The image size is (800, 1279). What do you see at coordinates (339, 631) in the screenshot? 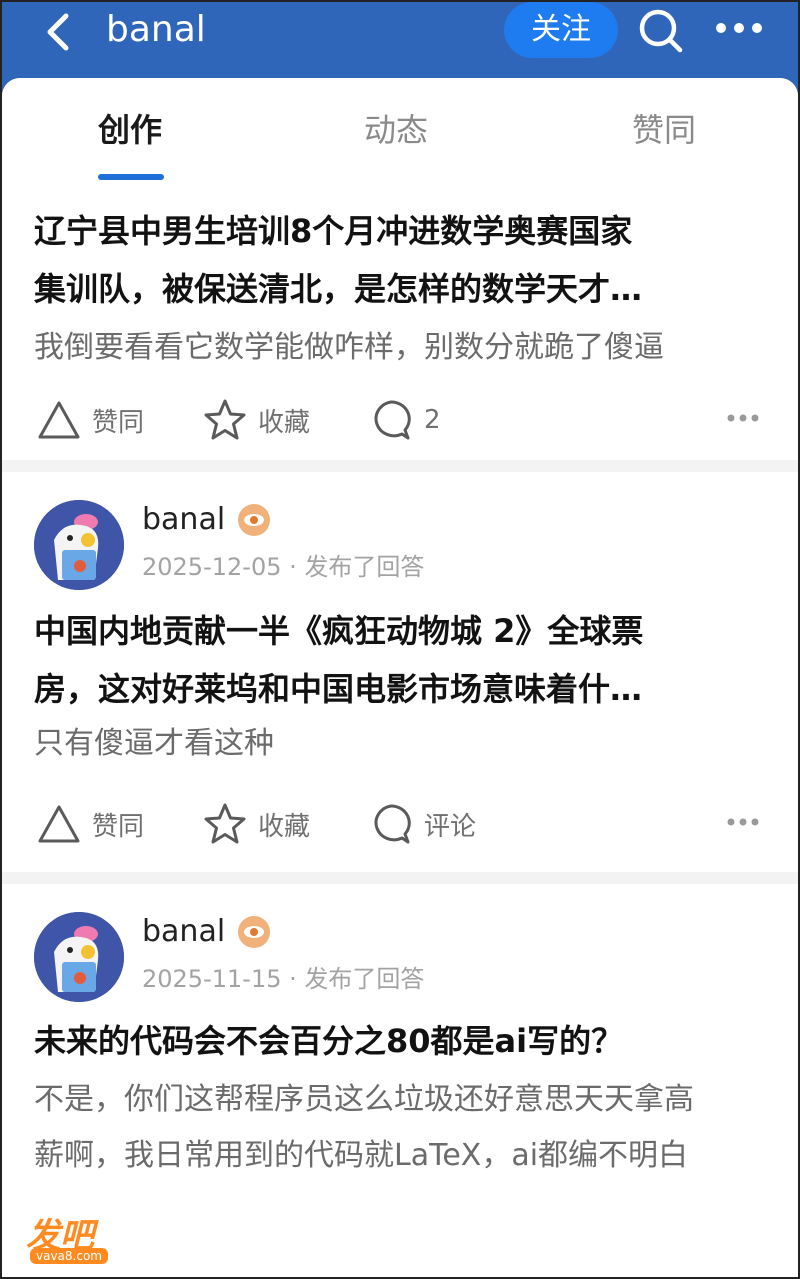
I see `question-title-line: 中国内地贡献一半《疯狂动物城 2》全球票` at bounding box center [339, 631].